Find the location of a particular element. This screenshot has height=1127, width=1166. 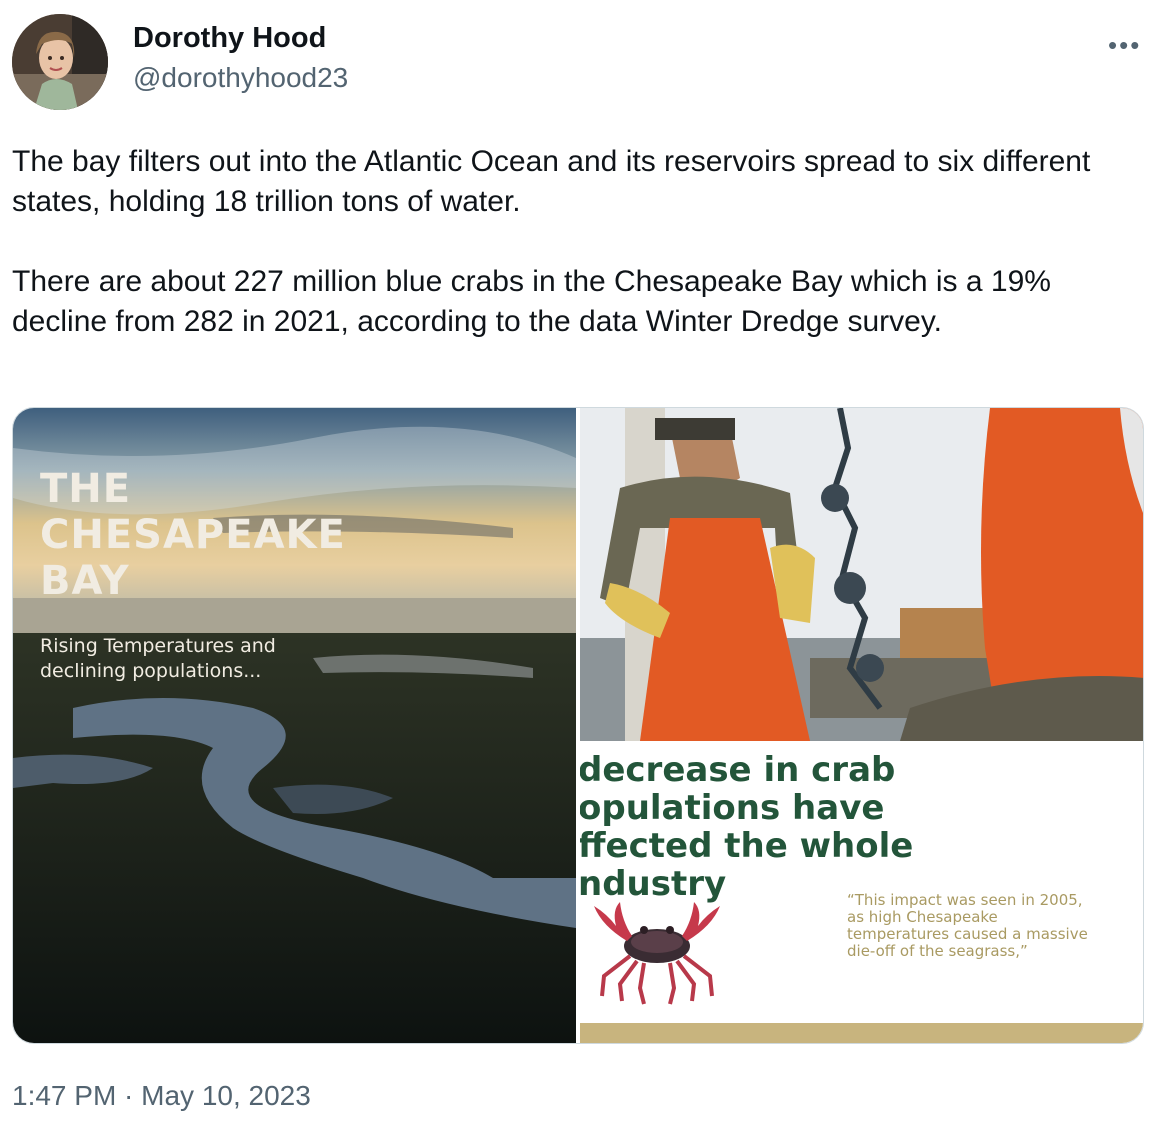

quote-line-3: temperatures caused a massive is located at coordinates (967, 934).